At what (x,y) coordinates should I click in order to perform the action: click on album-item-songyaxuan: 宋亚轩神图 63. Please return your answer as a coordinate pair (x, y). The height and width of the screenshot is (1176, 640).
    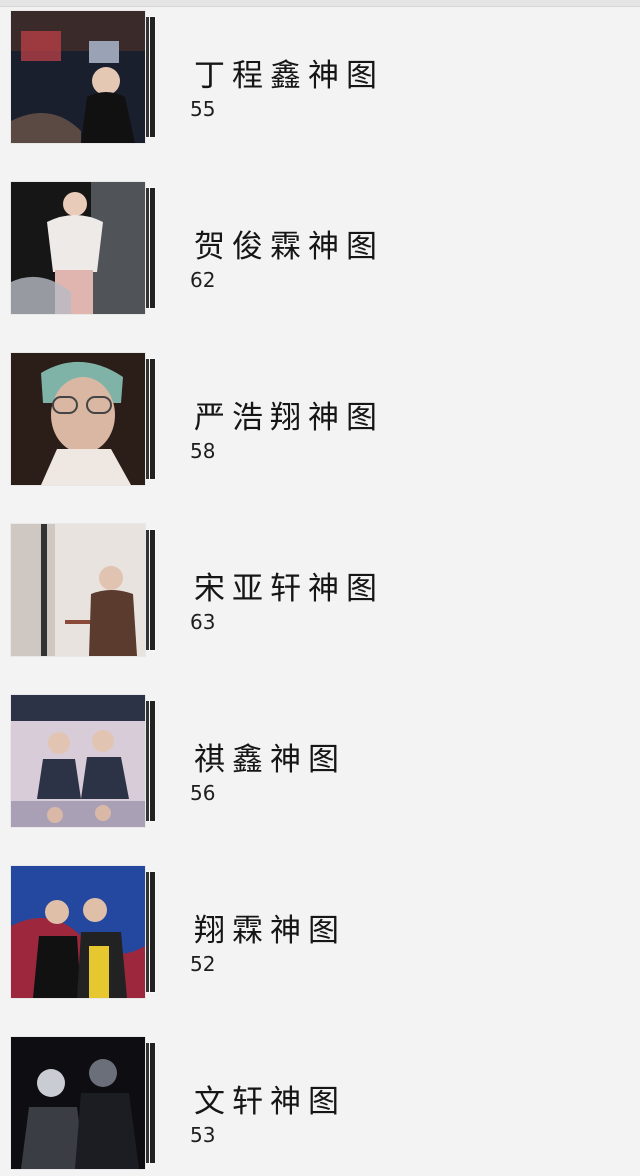
    Looking at the image, I should click on (320, 593).